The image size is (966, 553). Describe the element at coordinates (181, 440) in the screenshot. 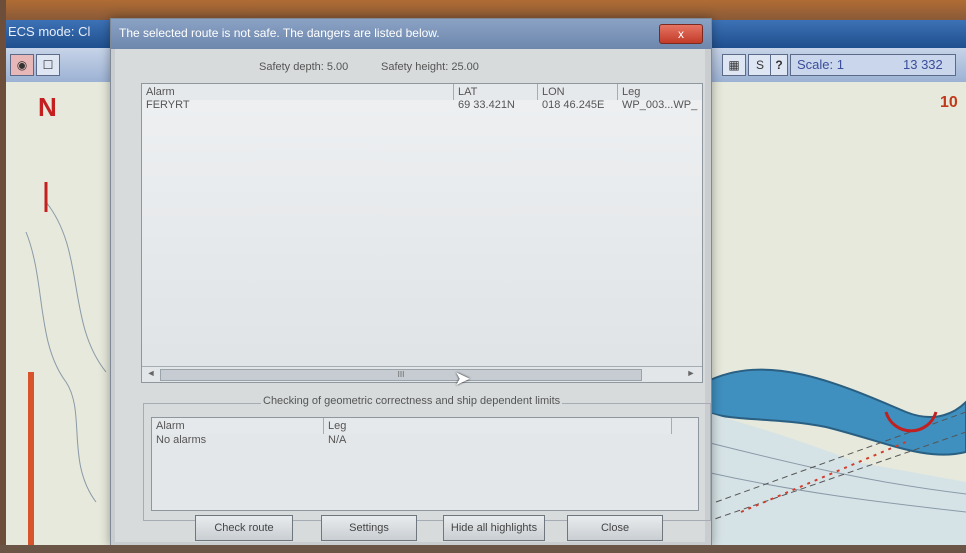

I see `row-alarm-2: No alarms` at that location.